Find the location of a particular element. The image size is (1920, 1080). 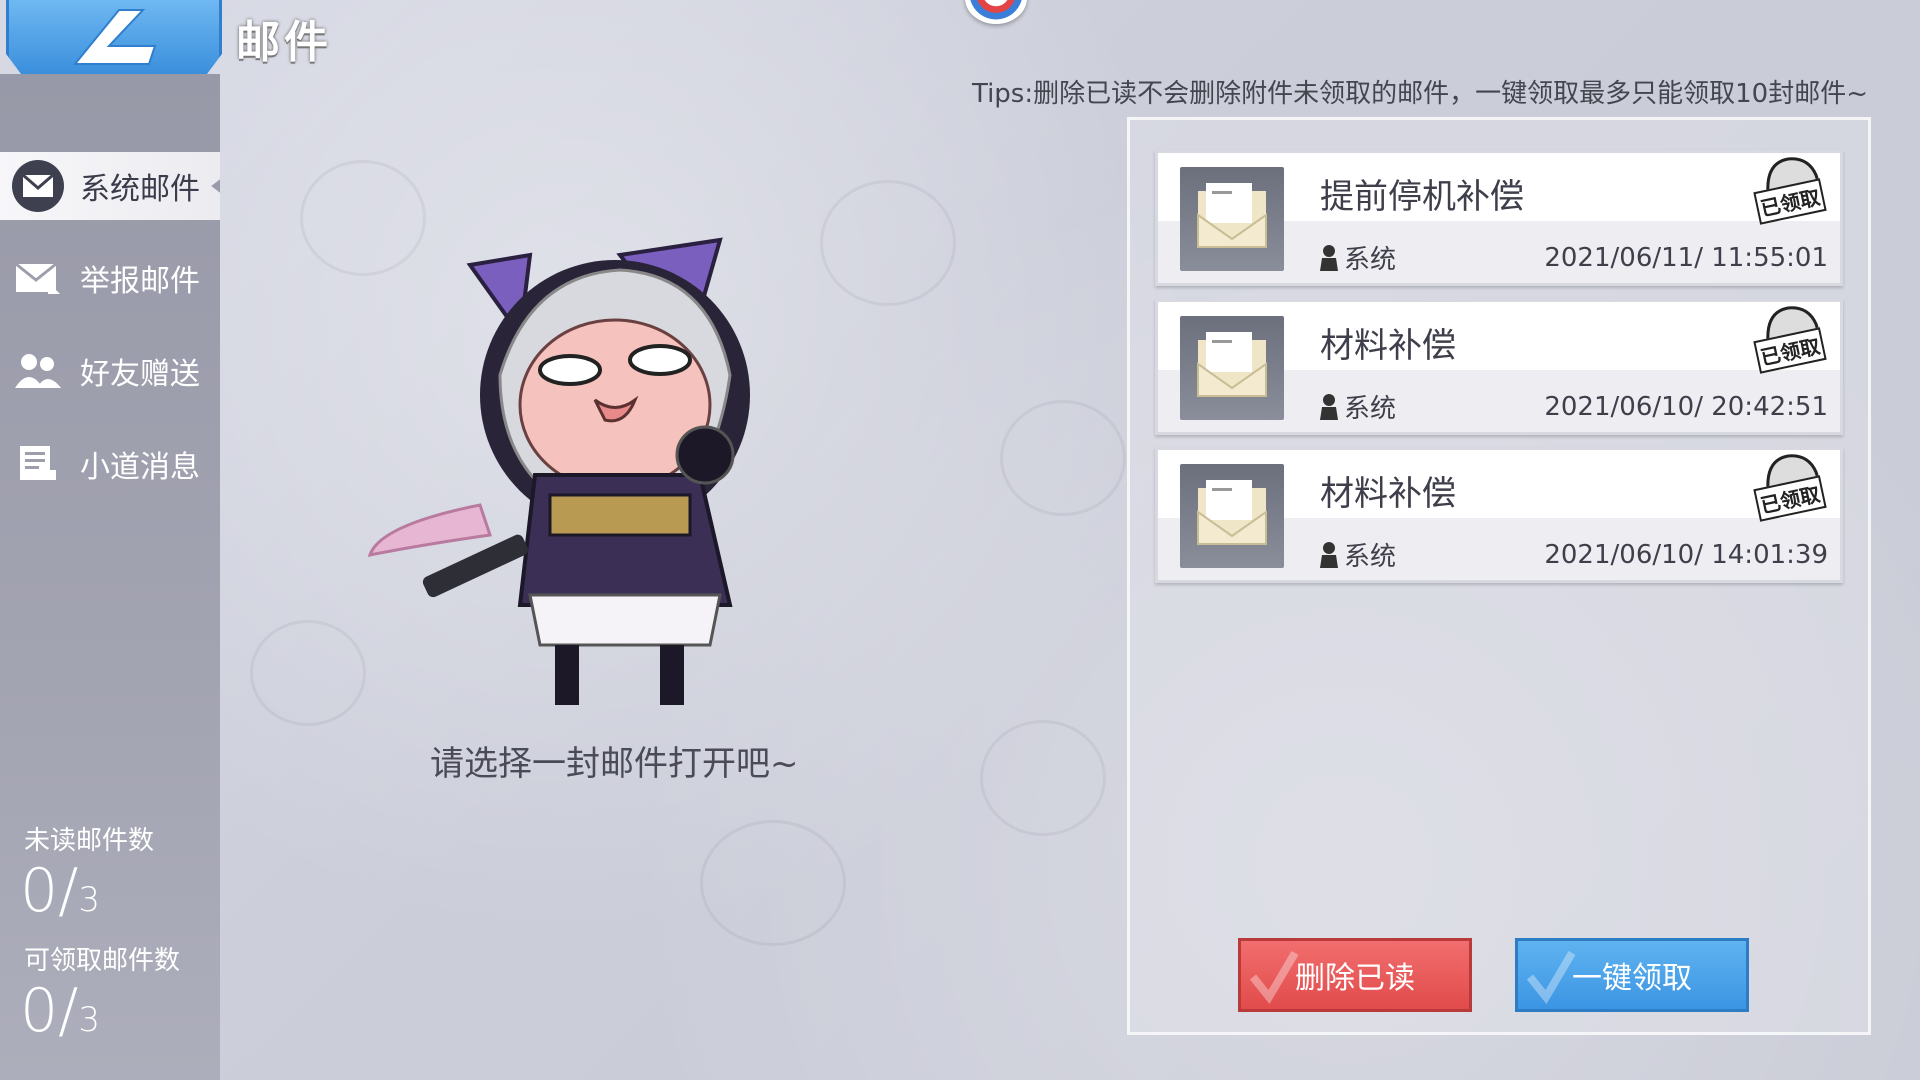

sidebar-item-label: 系统邮件 is located at coordinates (140, 189).